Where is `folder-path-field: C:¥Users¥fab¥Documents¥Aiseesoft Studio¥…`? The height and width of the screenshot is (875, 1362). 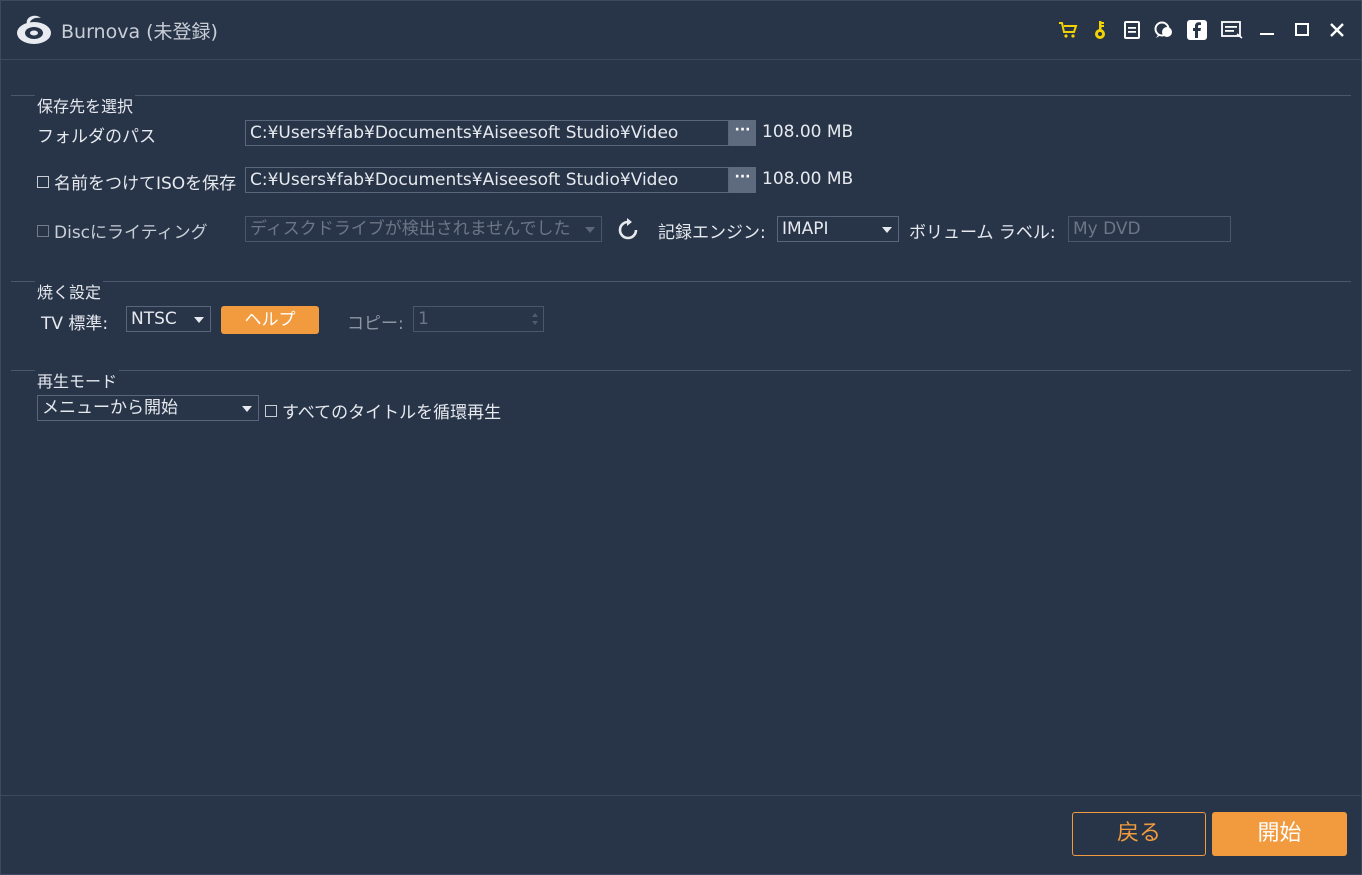 folder-path-field: C:¥Users¥fab¥Documents¥Aiseesoft Studio¥… is located at coordinates (487, 133).